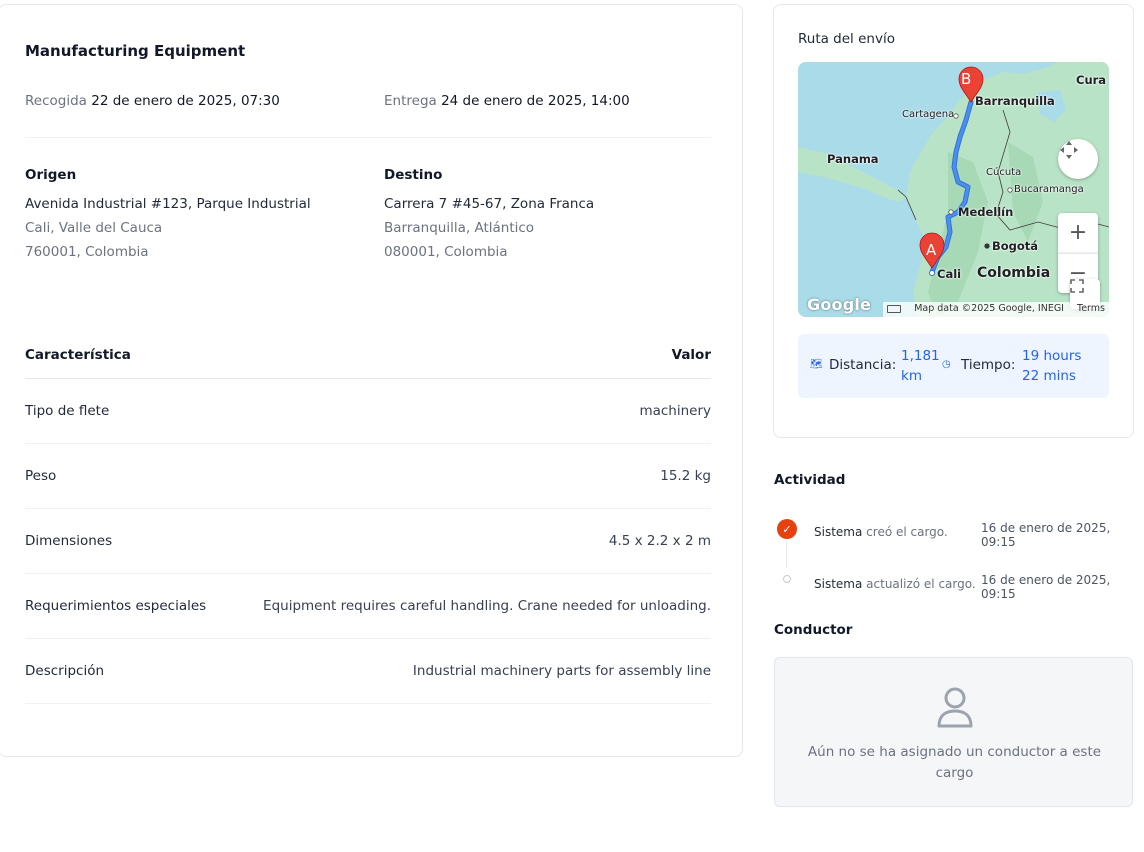  I want to click on pan-arrows-icon, so click(1069, 150).